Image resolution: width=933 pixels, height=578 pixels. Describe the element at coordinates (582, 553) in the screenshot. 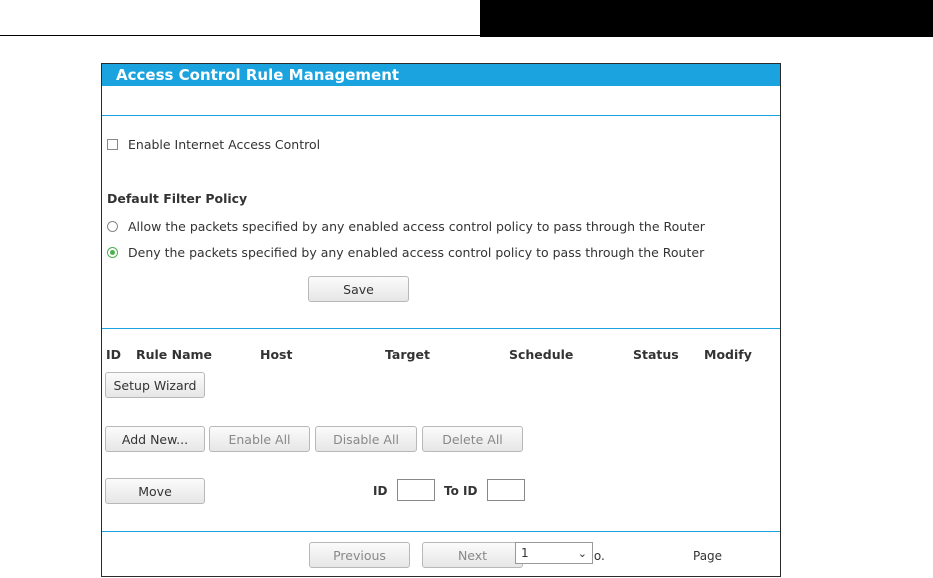

I see `chevron-down-icon: ⌄` at that location.